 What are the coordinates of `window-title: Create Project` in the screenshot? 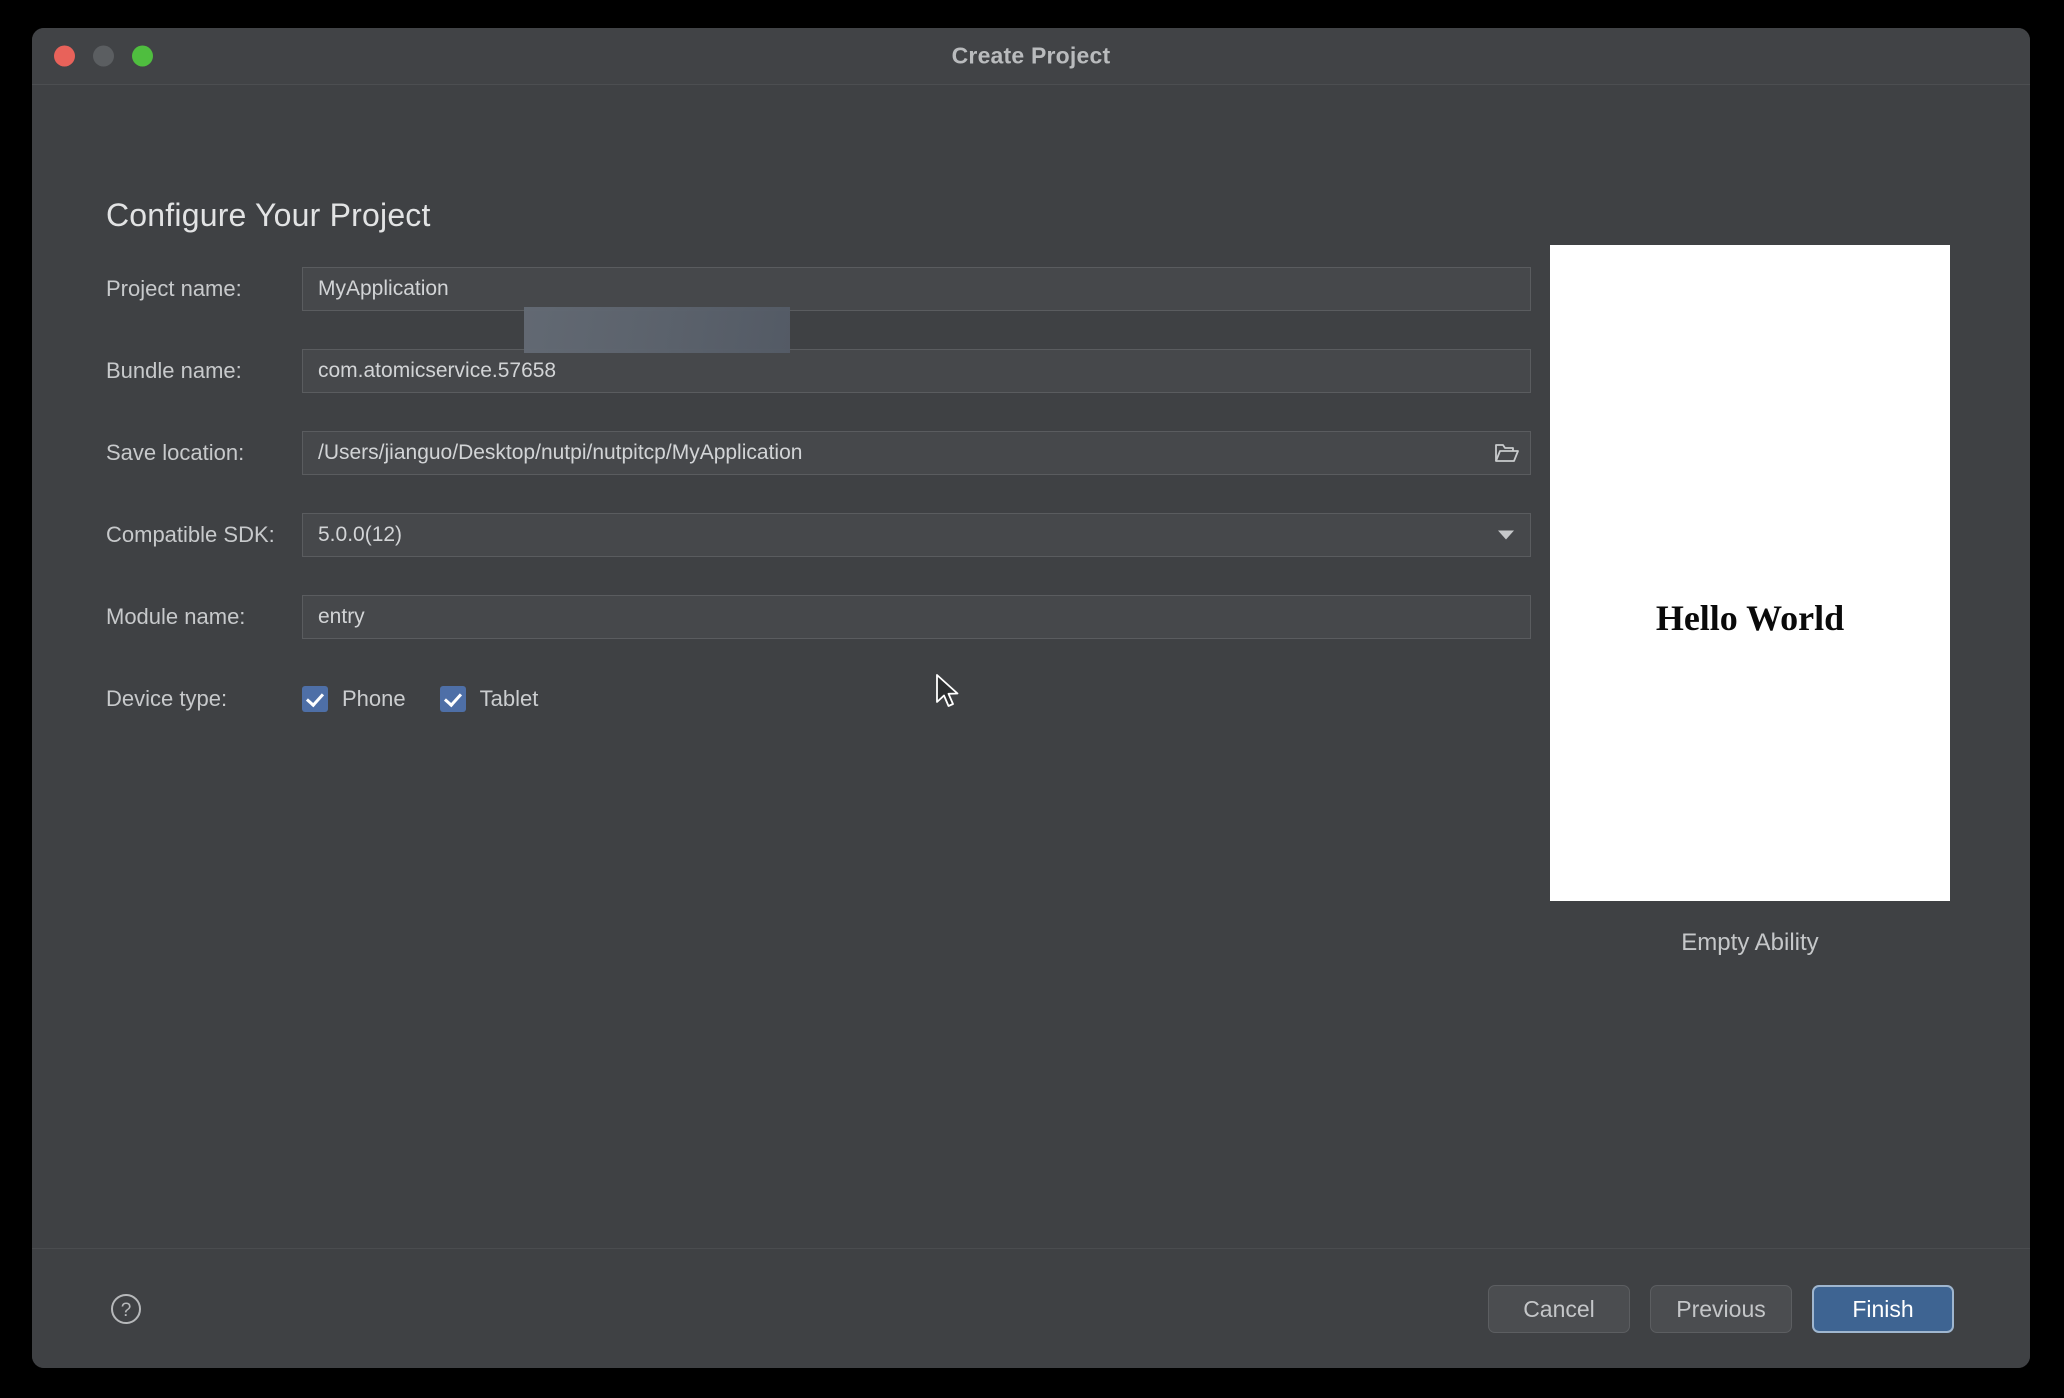 It's located at (1031, 55).